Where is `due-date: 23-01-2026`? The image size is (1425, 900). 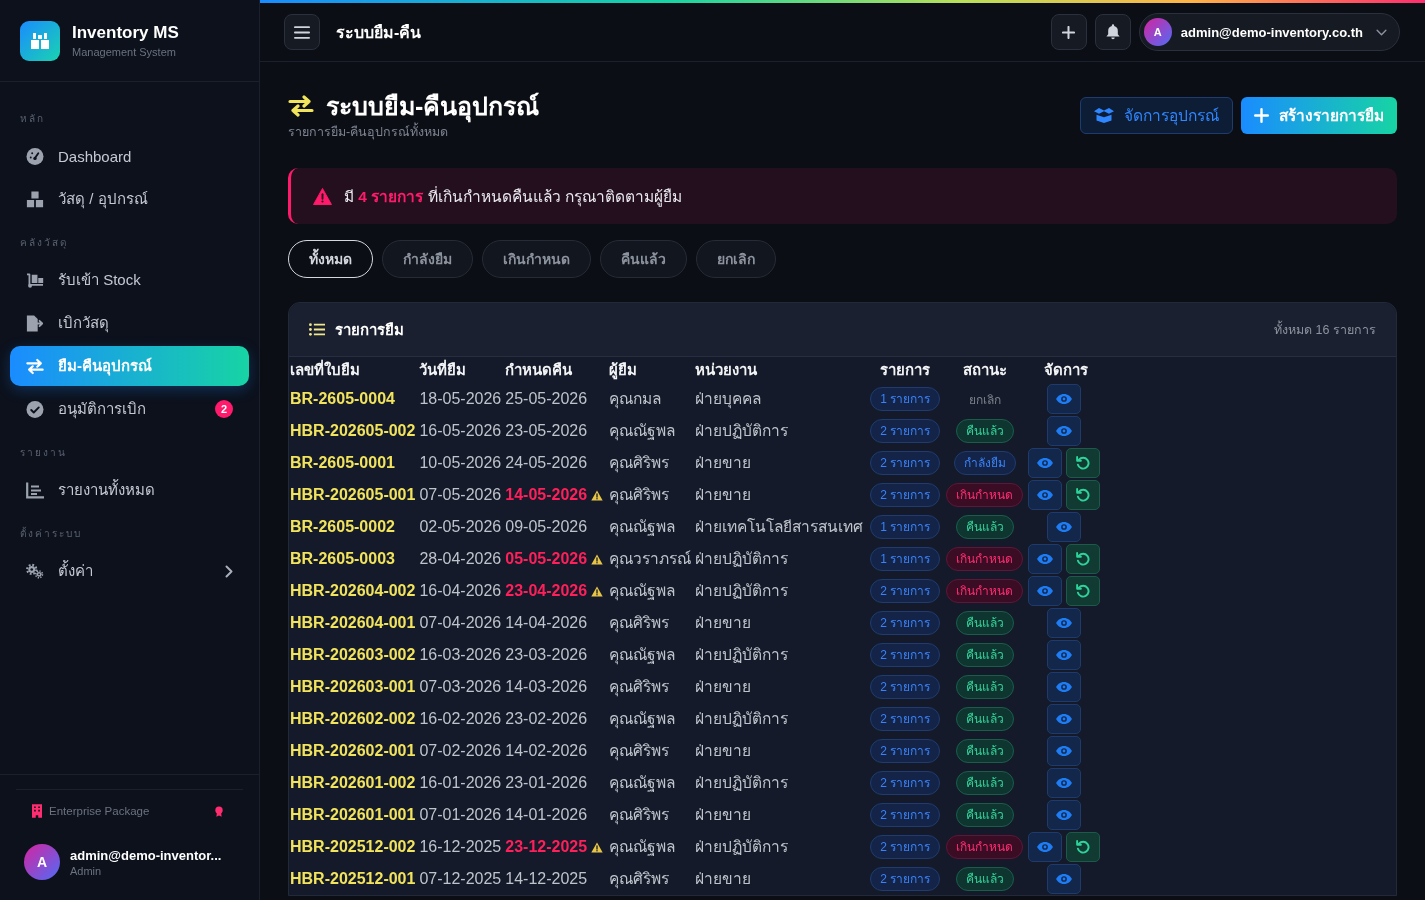 due-date: 23-01-2026 is located at coordinates (546, 782).